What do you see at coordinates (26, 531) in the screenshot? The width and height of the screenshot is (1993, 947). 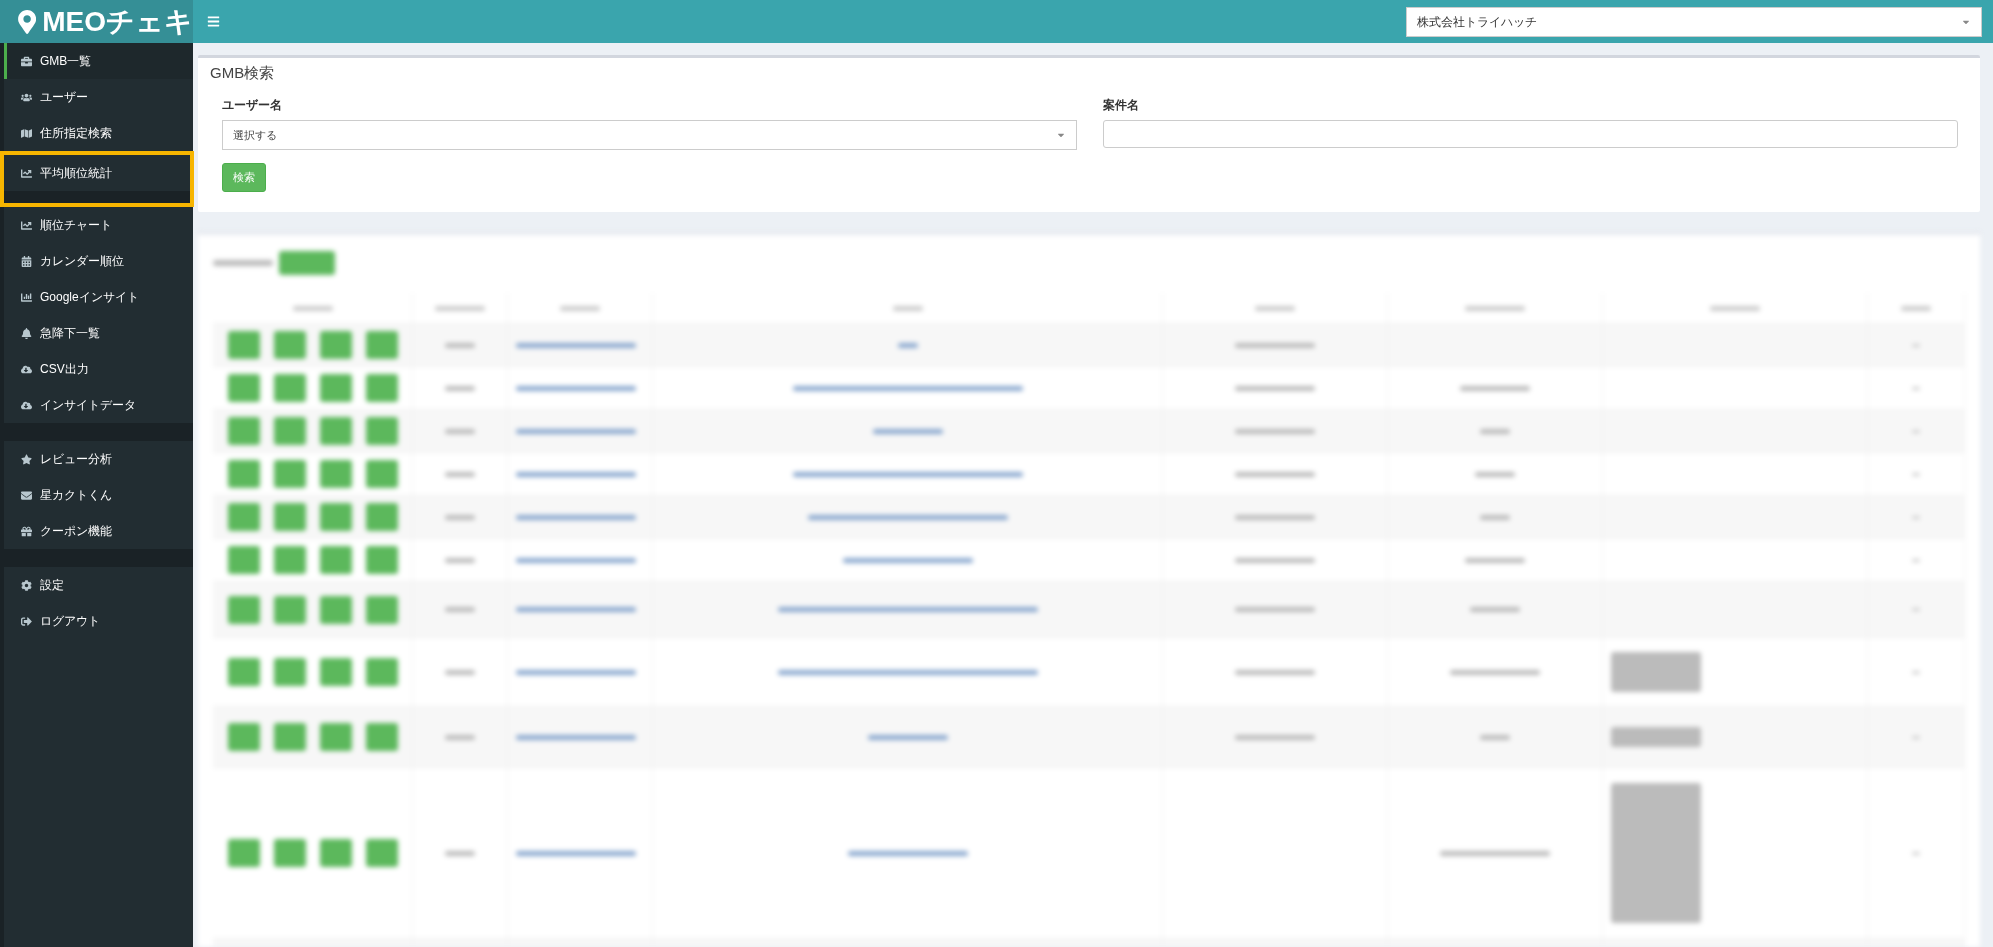 I see `gift-icon` at bounding box center [26, 531].